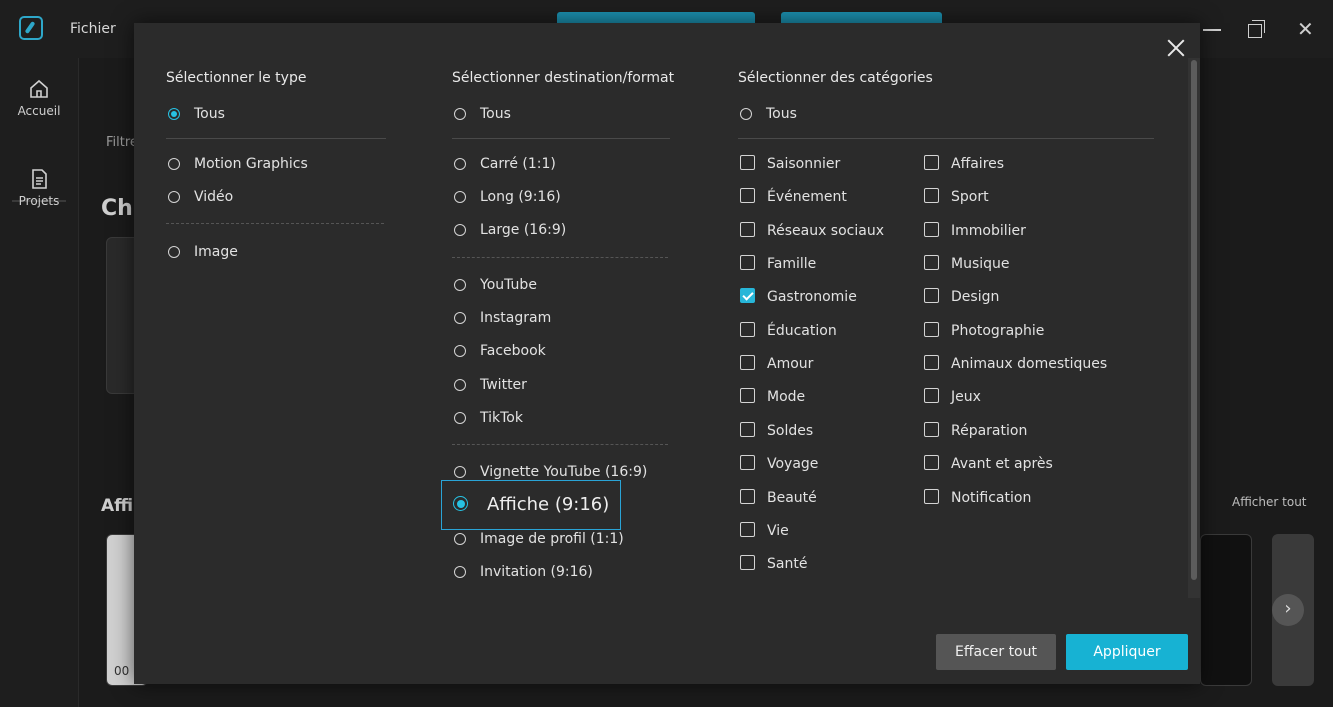 The height and width of the screenshot is (707, 1333). Describe the element at coordinates (1127, 652) in the screenshot. I see `apply-button: Appliquer` at that location.